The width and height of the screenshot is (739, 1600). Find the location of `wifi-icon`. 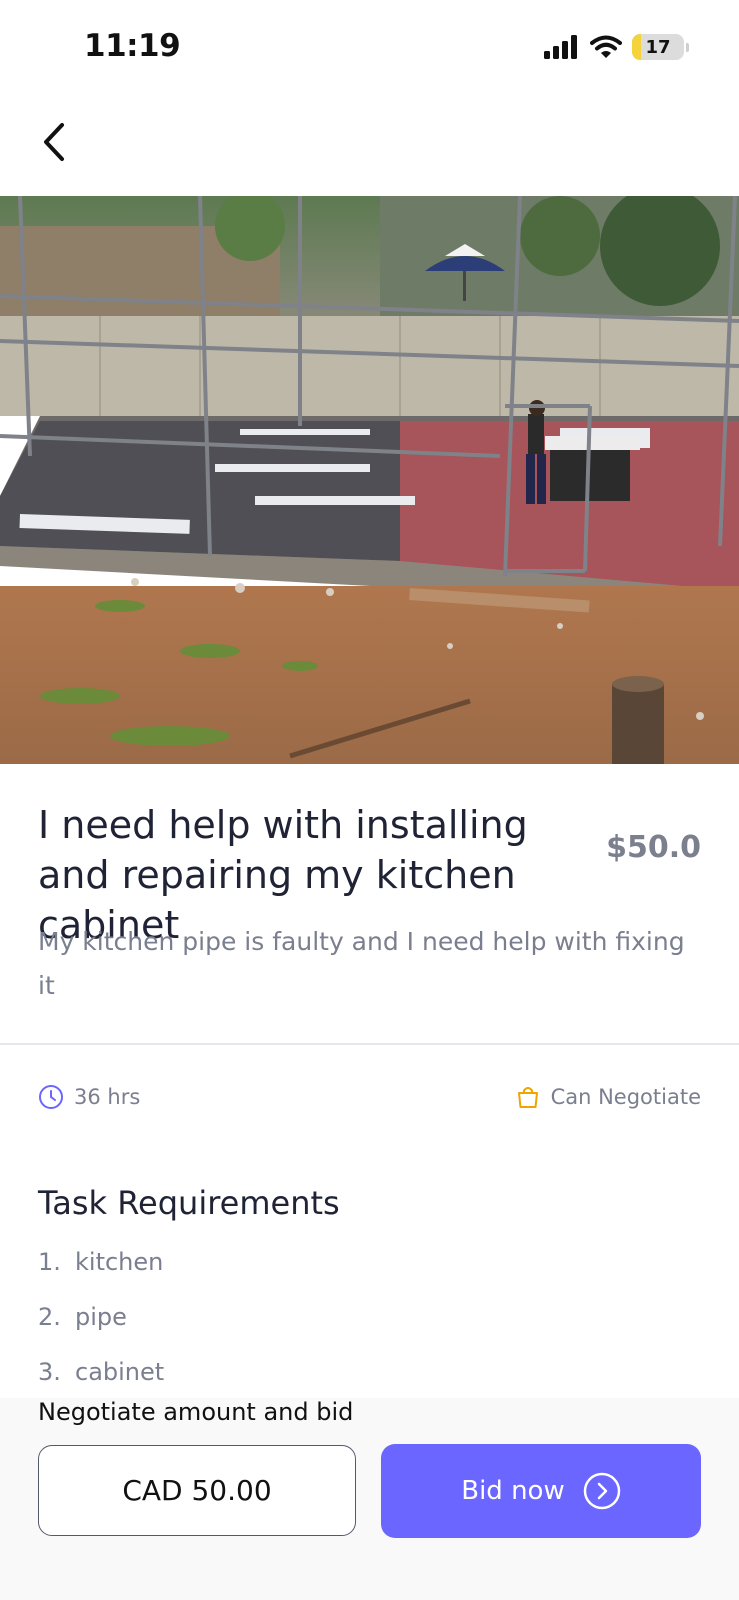

wifi-icon is located at coordinates (606, 46).